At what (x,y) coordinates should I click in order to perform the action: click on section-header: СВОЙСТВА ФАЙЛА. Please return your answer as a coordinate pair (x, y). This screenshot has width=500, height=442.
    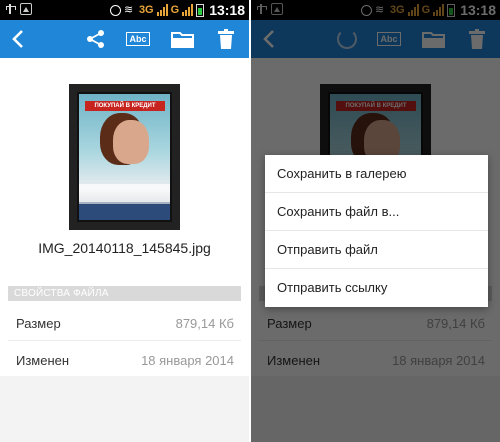
    Looking at the image, I should click on (124, 293).